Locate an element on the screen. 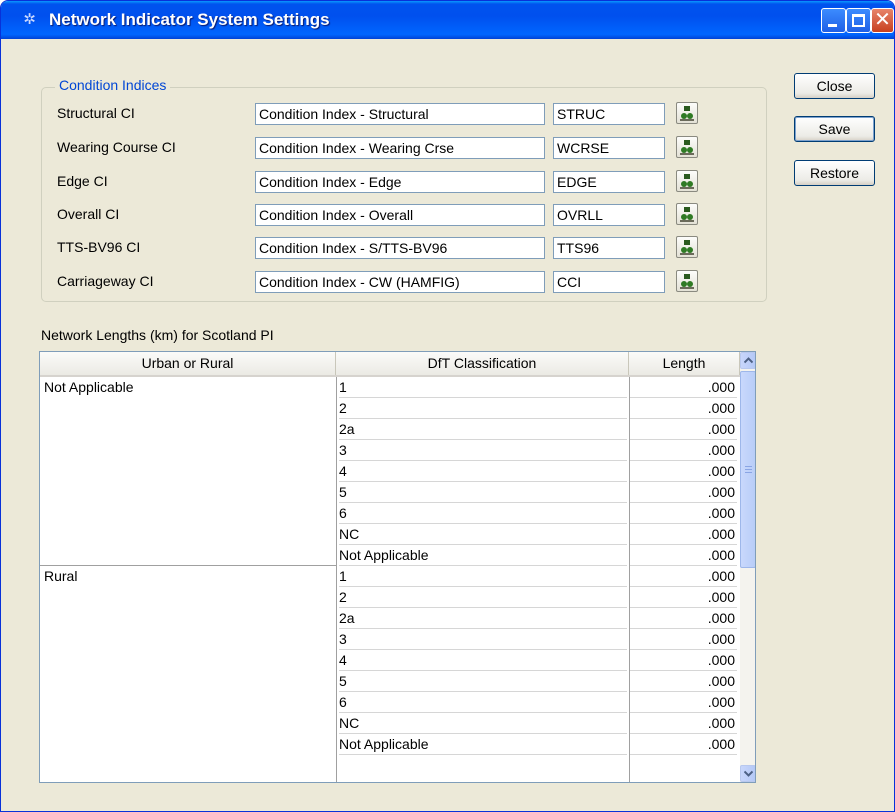  edge-ci-code-field: EDGE is located at coordinates (609, 182).